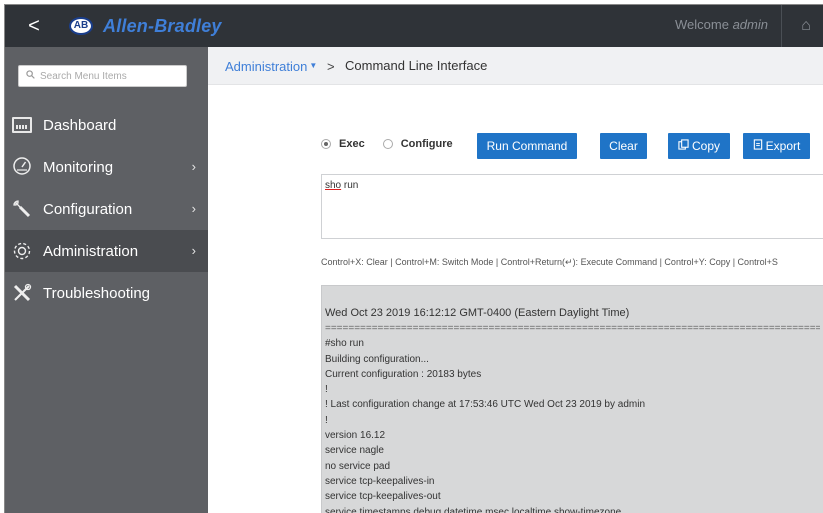  I want to click on copy-label: Copy, so click(705, 146).